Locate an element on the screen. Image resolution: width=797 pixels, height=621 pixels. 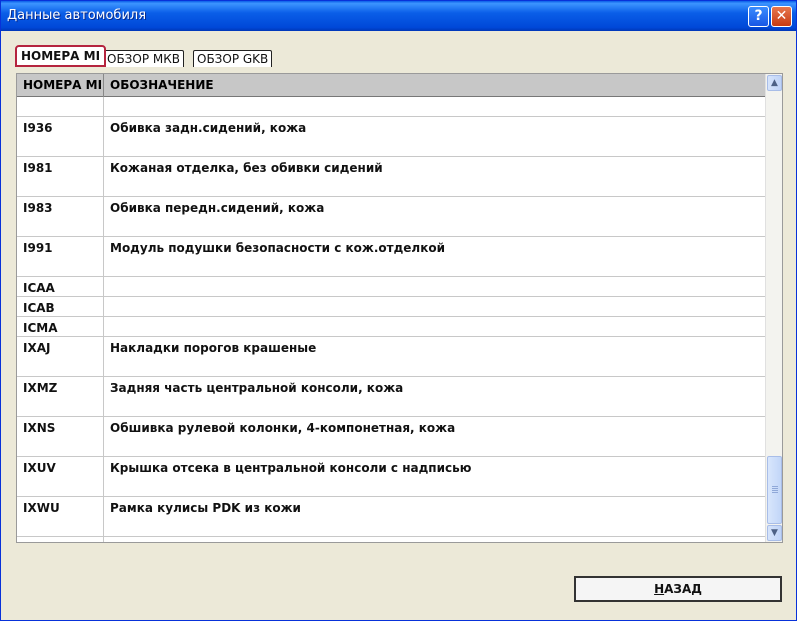
back-button: НАЗАД is located at coordinates (678, 589).